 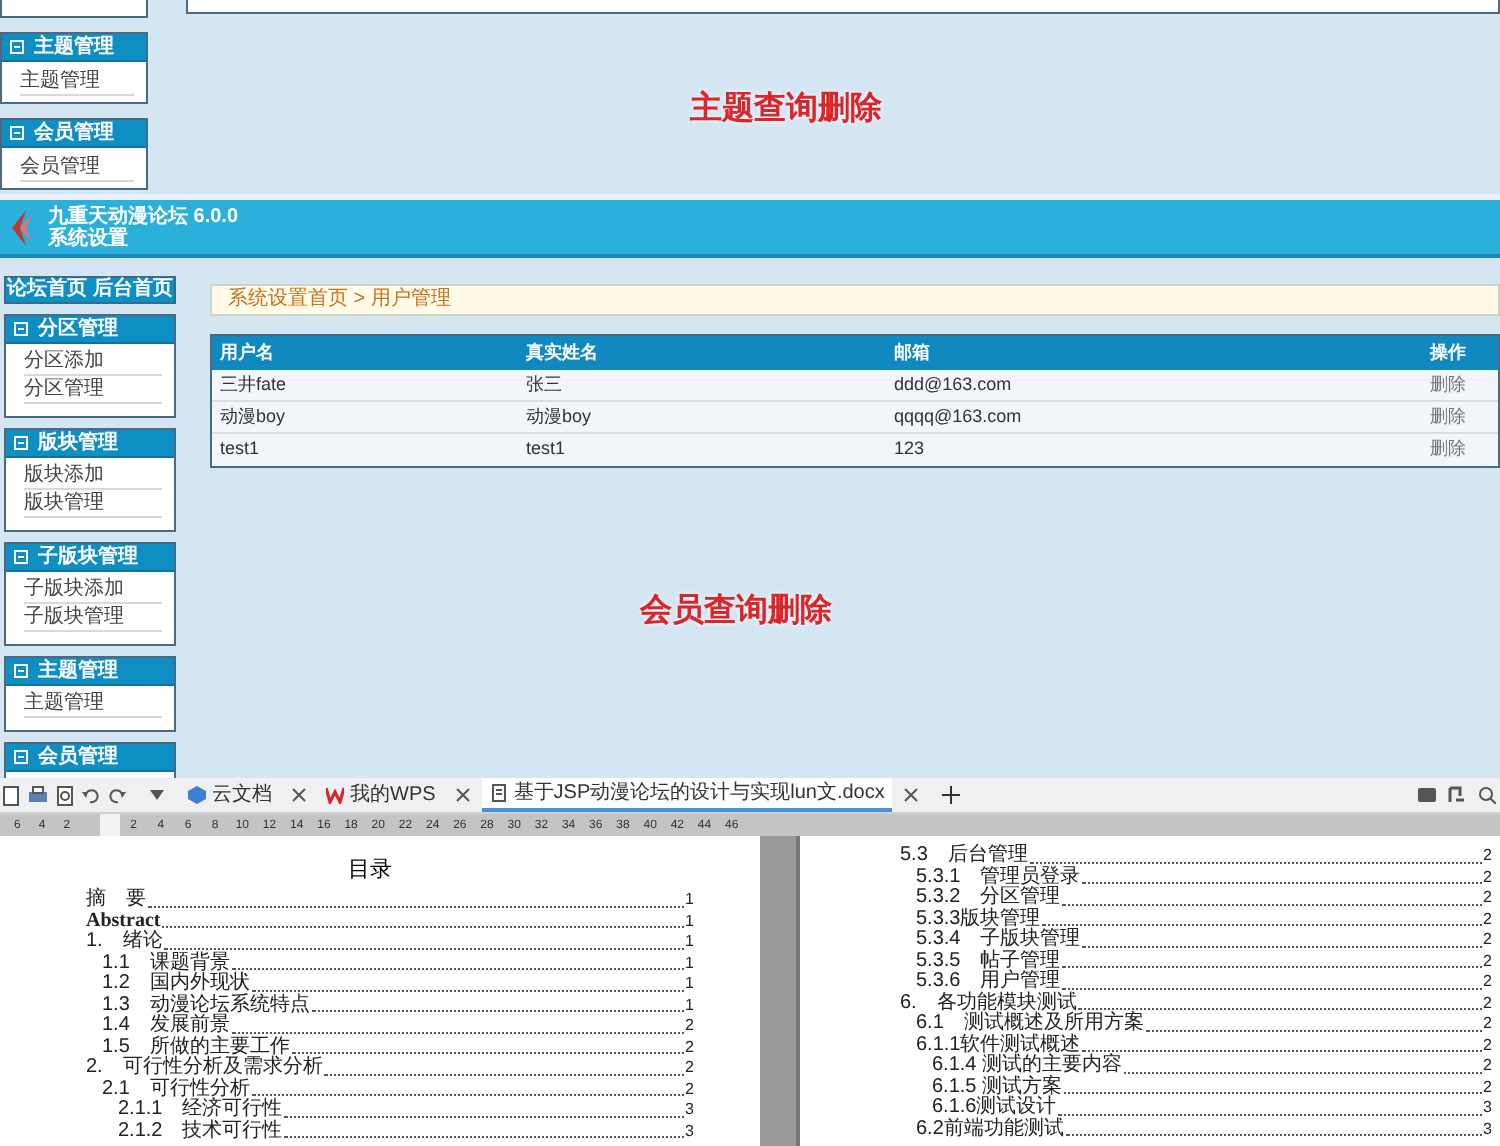 What do you see at coordinates (247, 352) in the screenshot?
I see `column-header: 用户名` at bounding box center [247, 352].